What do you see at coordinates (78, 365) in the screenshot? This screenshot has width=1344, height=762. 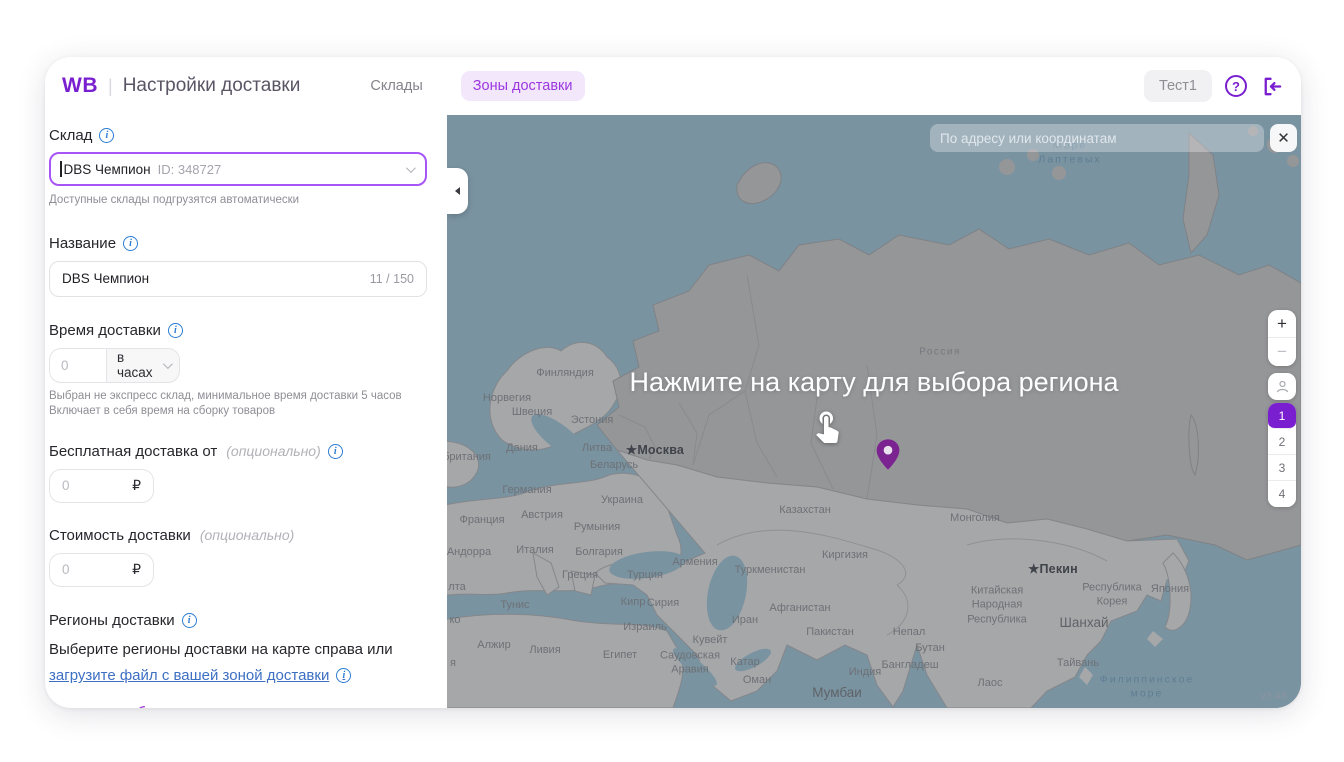 I see `delivery-time-input: 0` at bounding box center [78, 365].